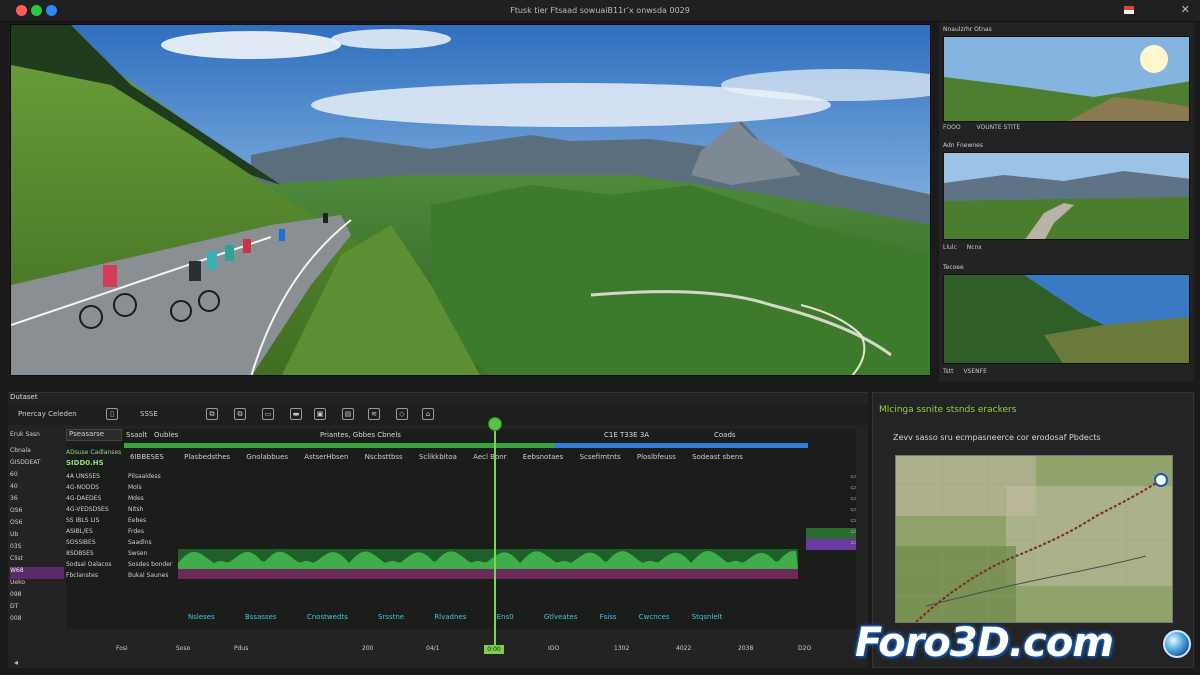 The image size is (1200, 675). I want to click on image-icon: ▣, so click(320, 414).